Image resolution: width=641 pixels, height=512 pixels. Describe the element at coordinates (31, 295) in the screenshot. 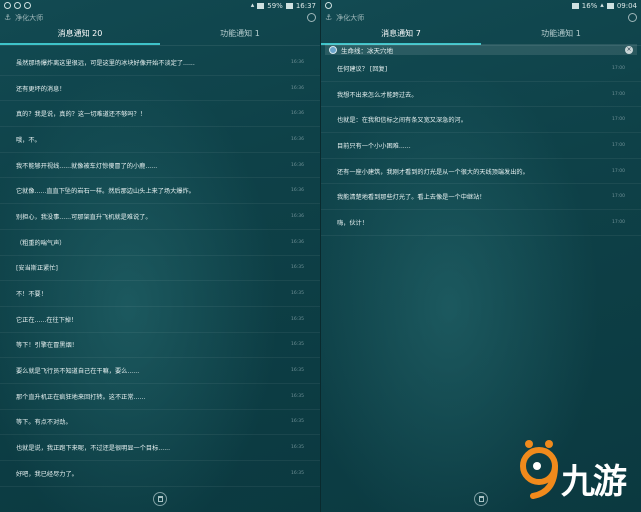

I see `notification-text: 不！不要！` at that location.